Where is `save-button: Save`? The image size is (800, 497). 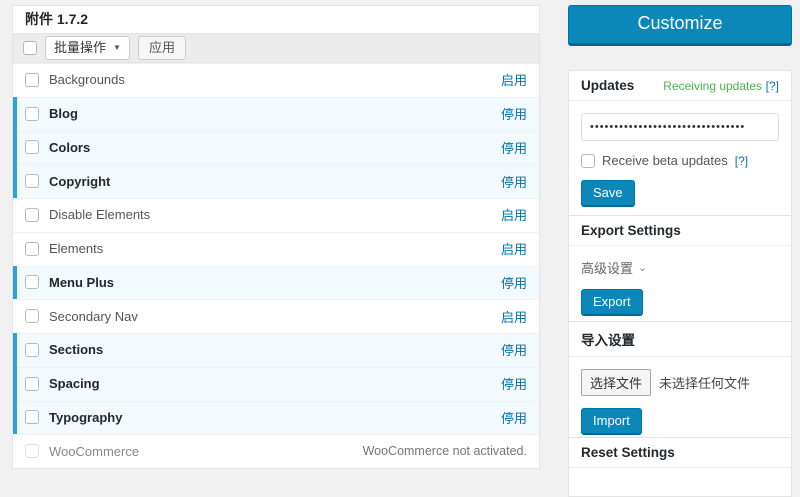
save-button: Save is located at coordinates (608, 193).